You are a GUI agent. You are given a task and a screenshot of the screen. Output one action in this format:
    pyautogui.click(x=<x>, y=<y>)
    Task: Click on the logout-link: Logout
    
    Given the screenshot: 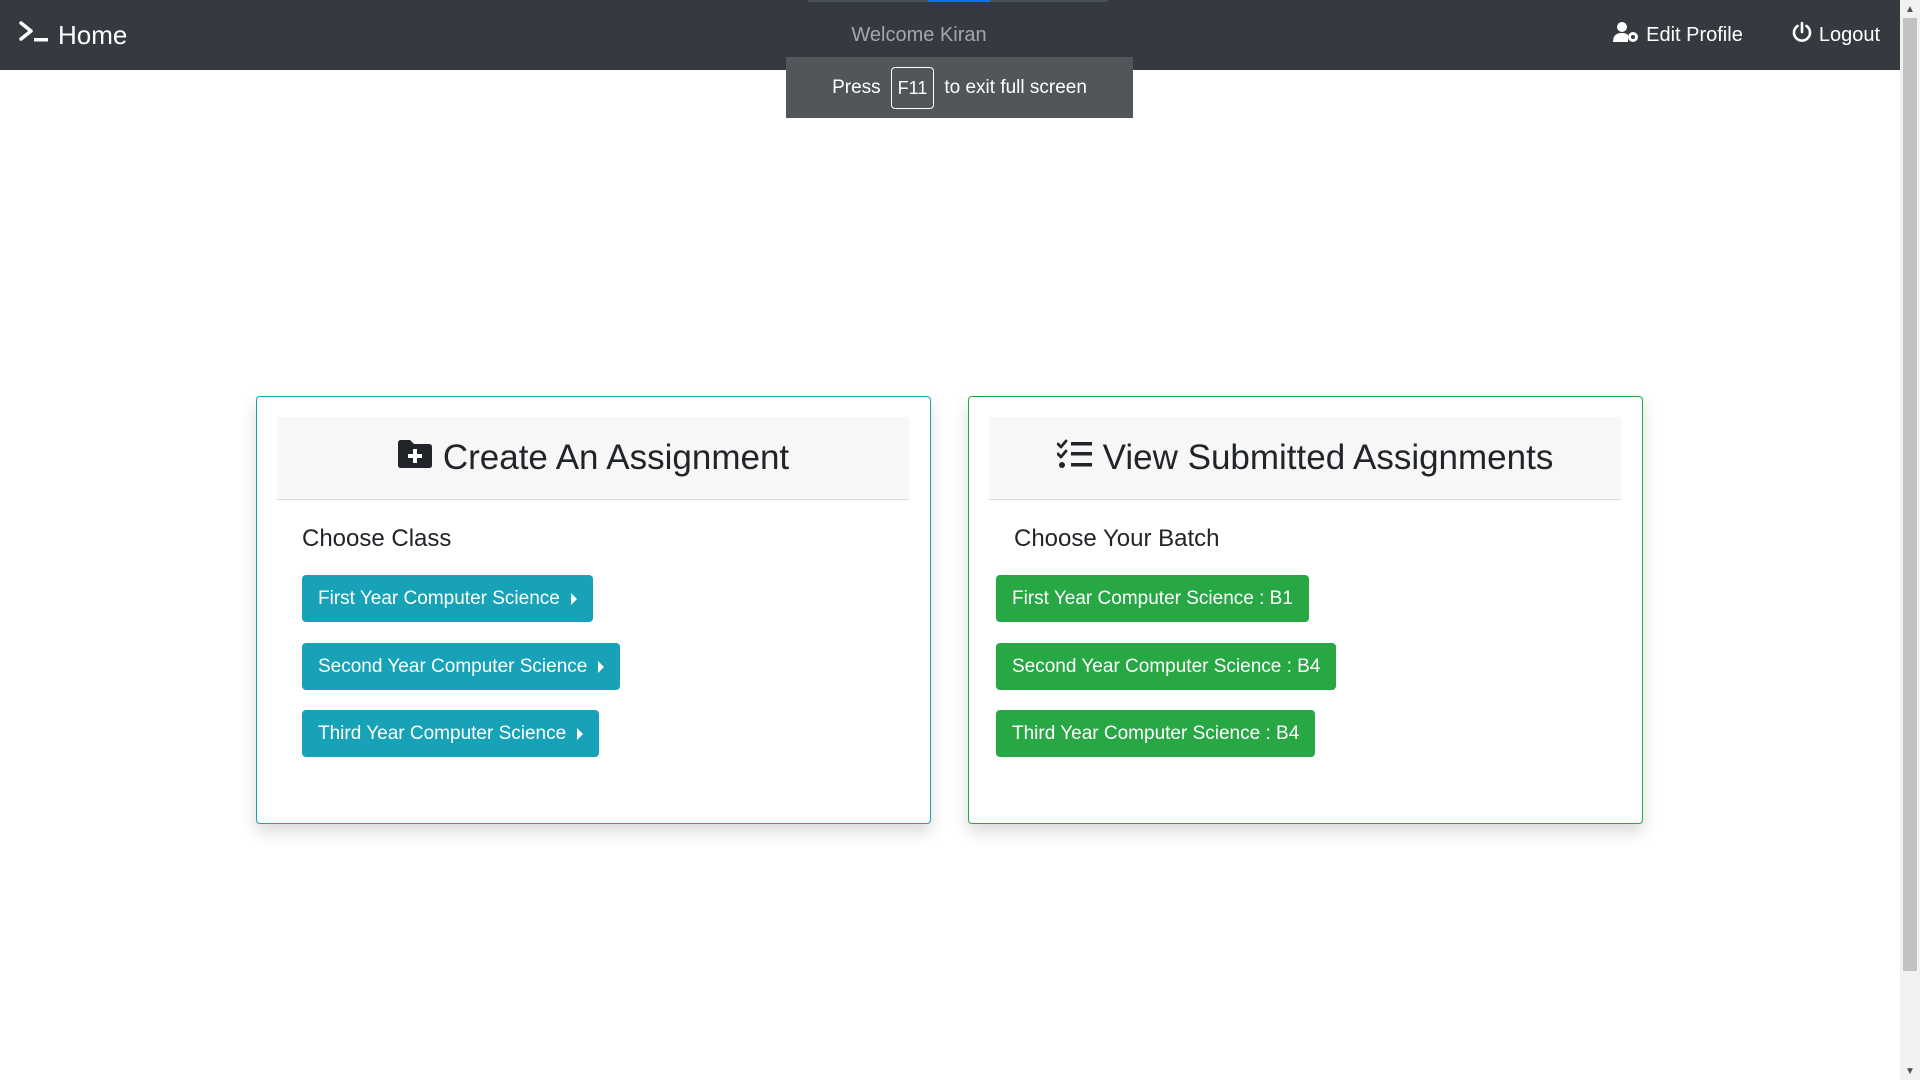 What is the action you would take?
    pyautogui.click(x=1835, y=35)
    